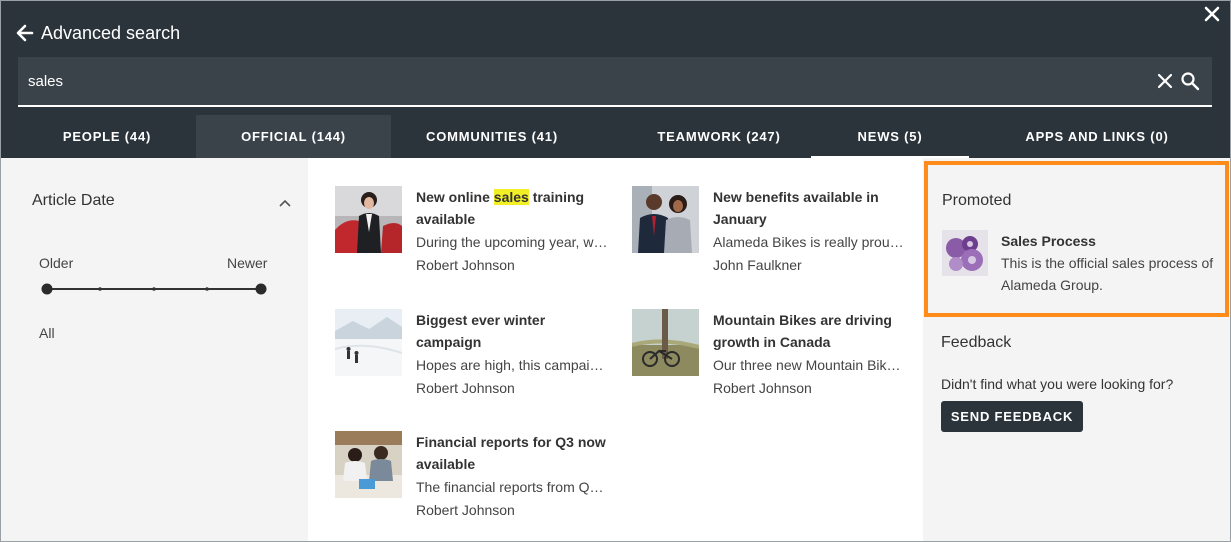 The width and height of the screenshot is (1231, 542). I want to click on send-feedback-button: SEND FEEDBACK, so click(1012, 416).